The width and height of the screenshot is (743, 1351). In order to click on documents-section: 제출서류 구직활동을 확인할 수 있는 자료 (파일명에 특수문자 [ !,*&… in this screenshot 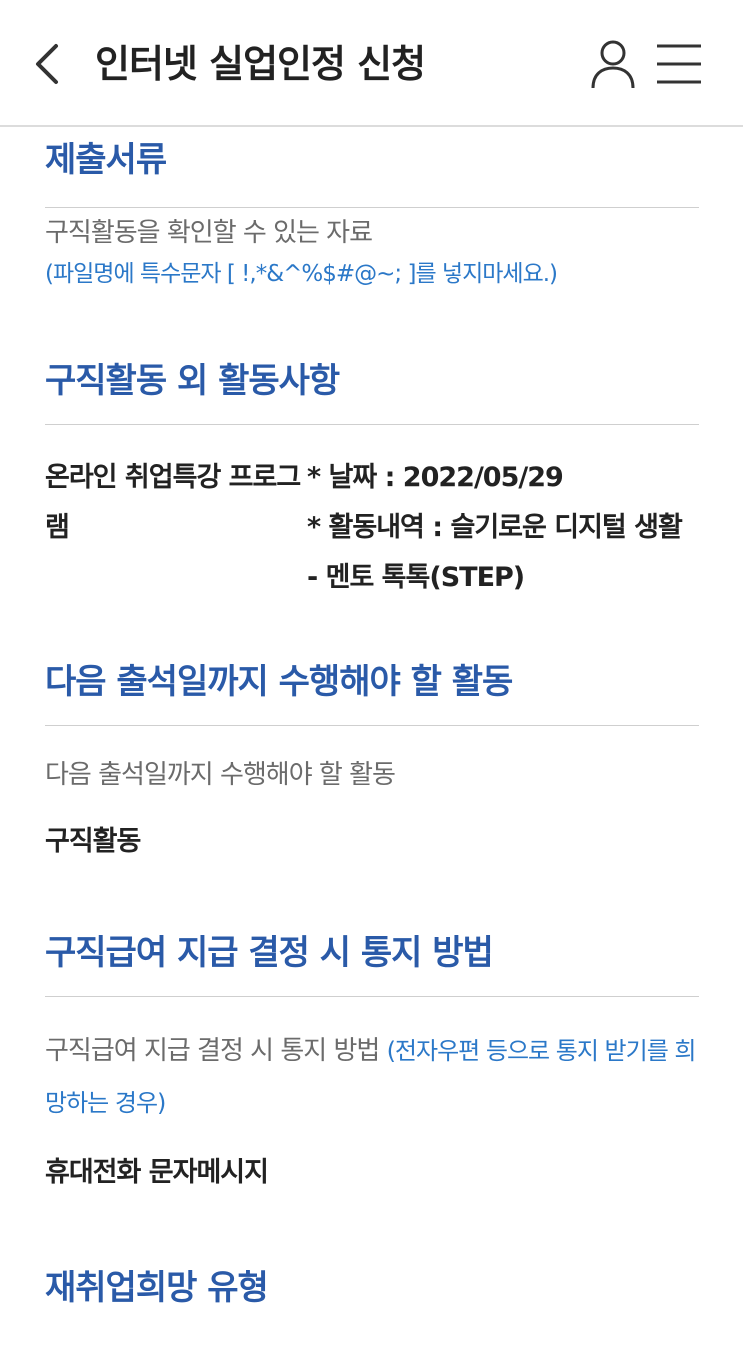, I will do `click(372, 210)`.